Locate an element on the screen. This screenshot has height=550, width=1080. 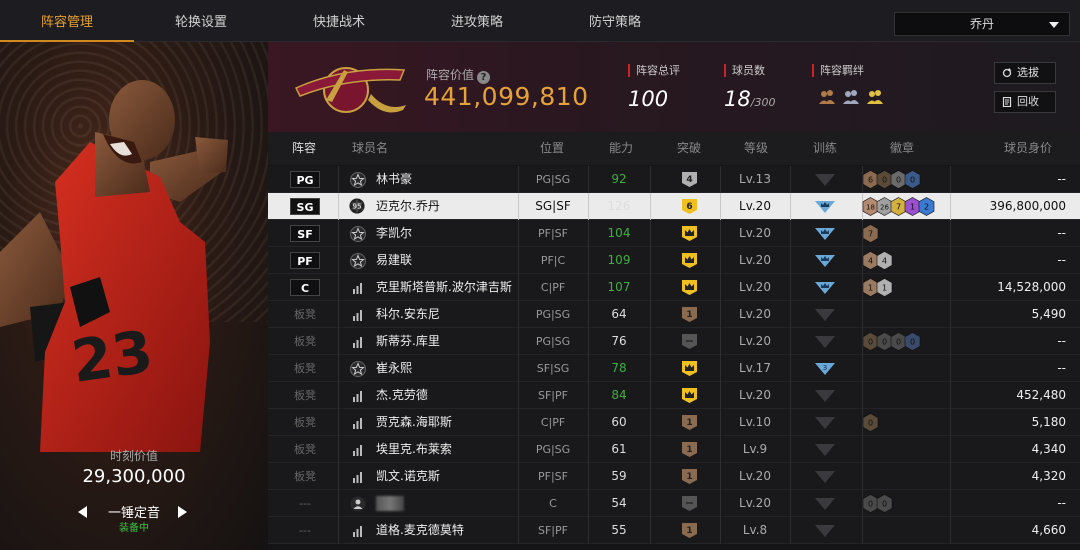
ability-rating: 76 is located at coordinates (619, 341).